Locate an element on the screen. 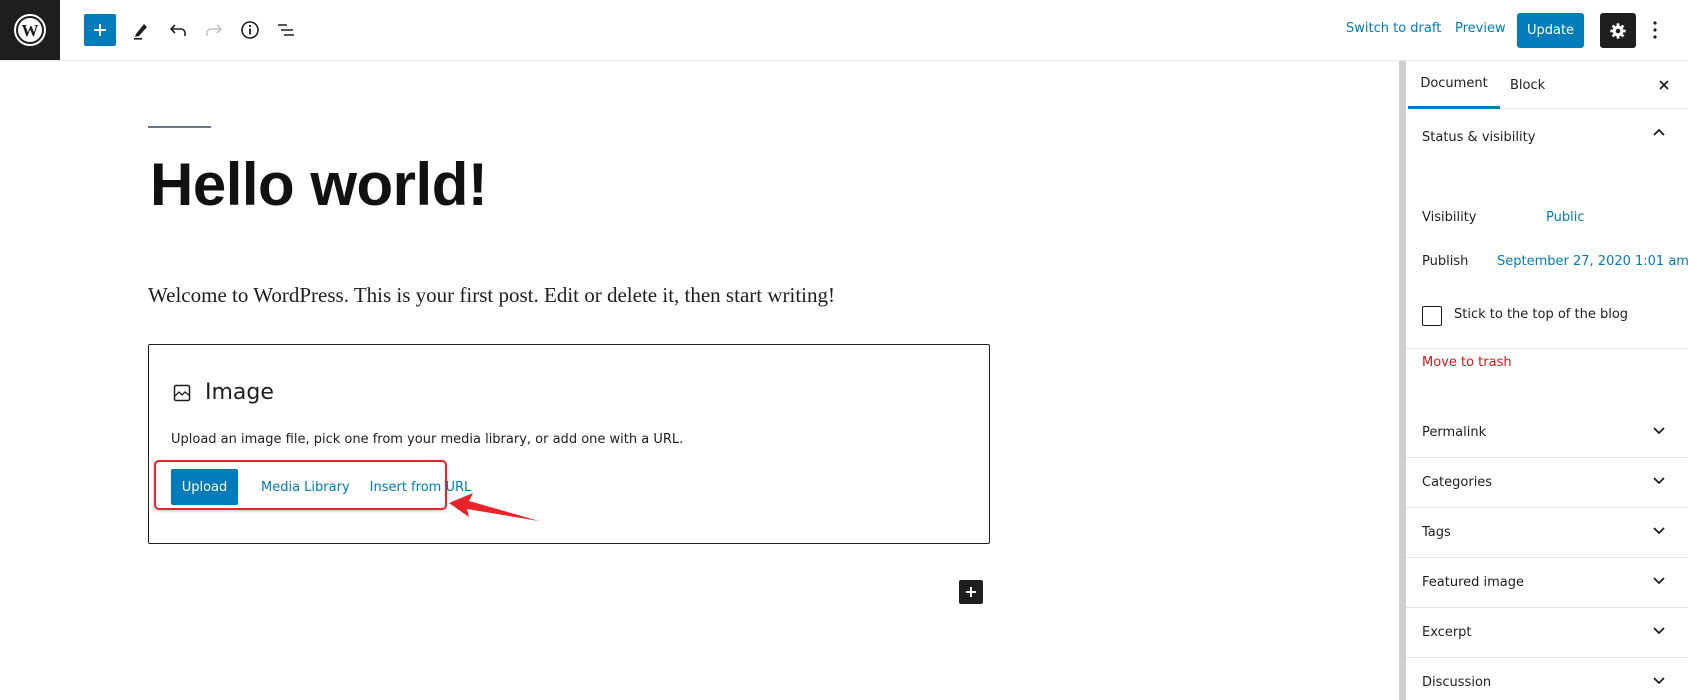 Image resolution: width=1688 pixels, height=700 pixels. move-to-trash-button: Move to trash is located at coordinates (1467, 362).